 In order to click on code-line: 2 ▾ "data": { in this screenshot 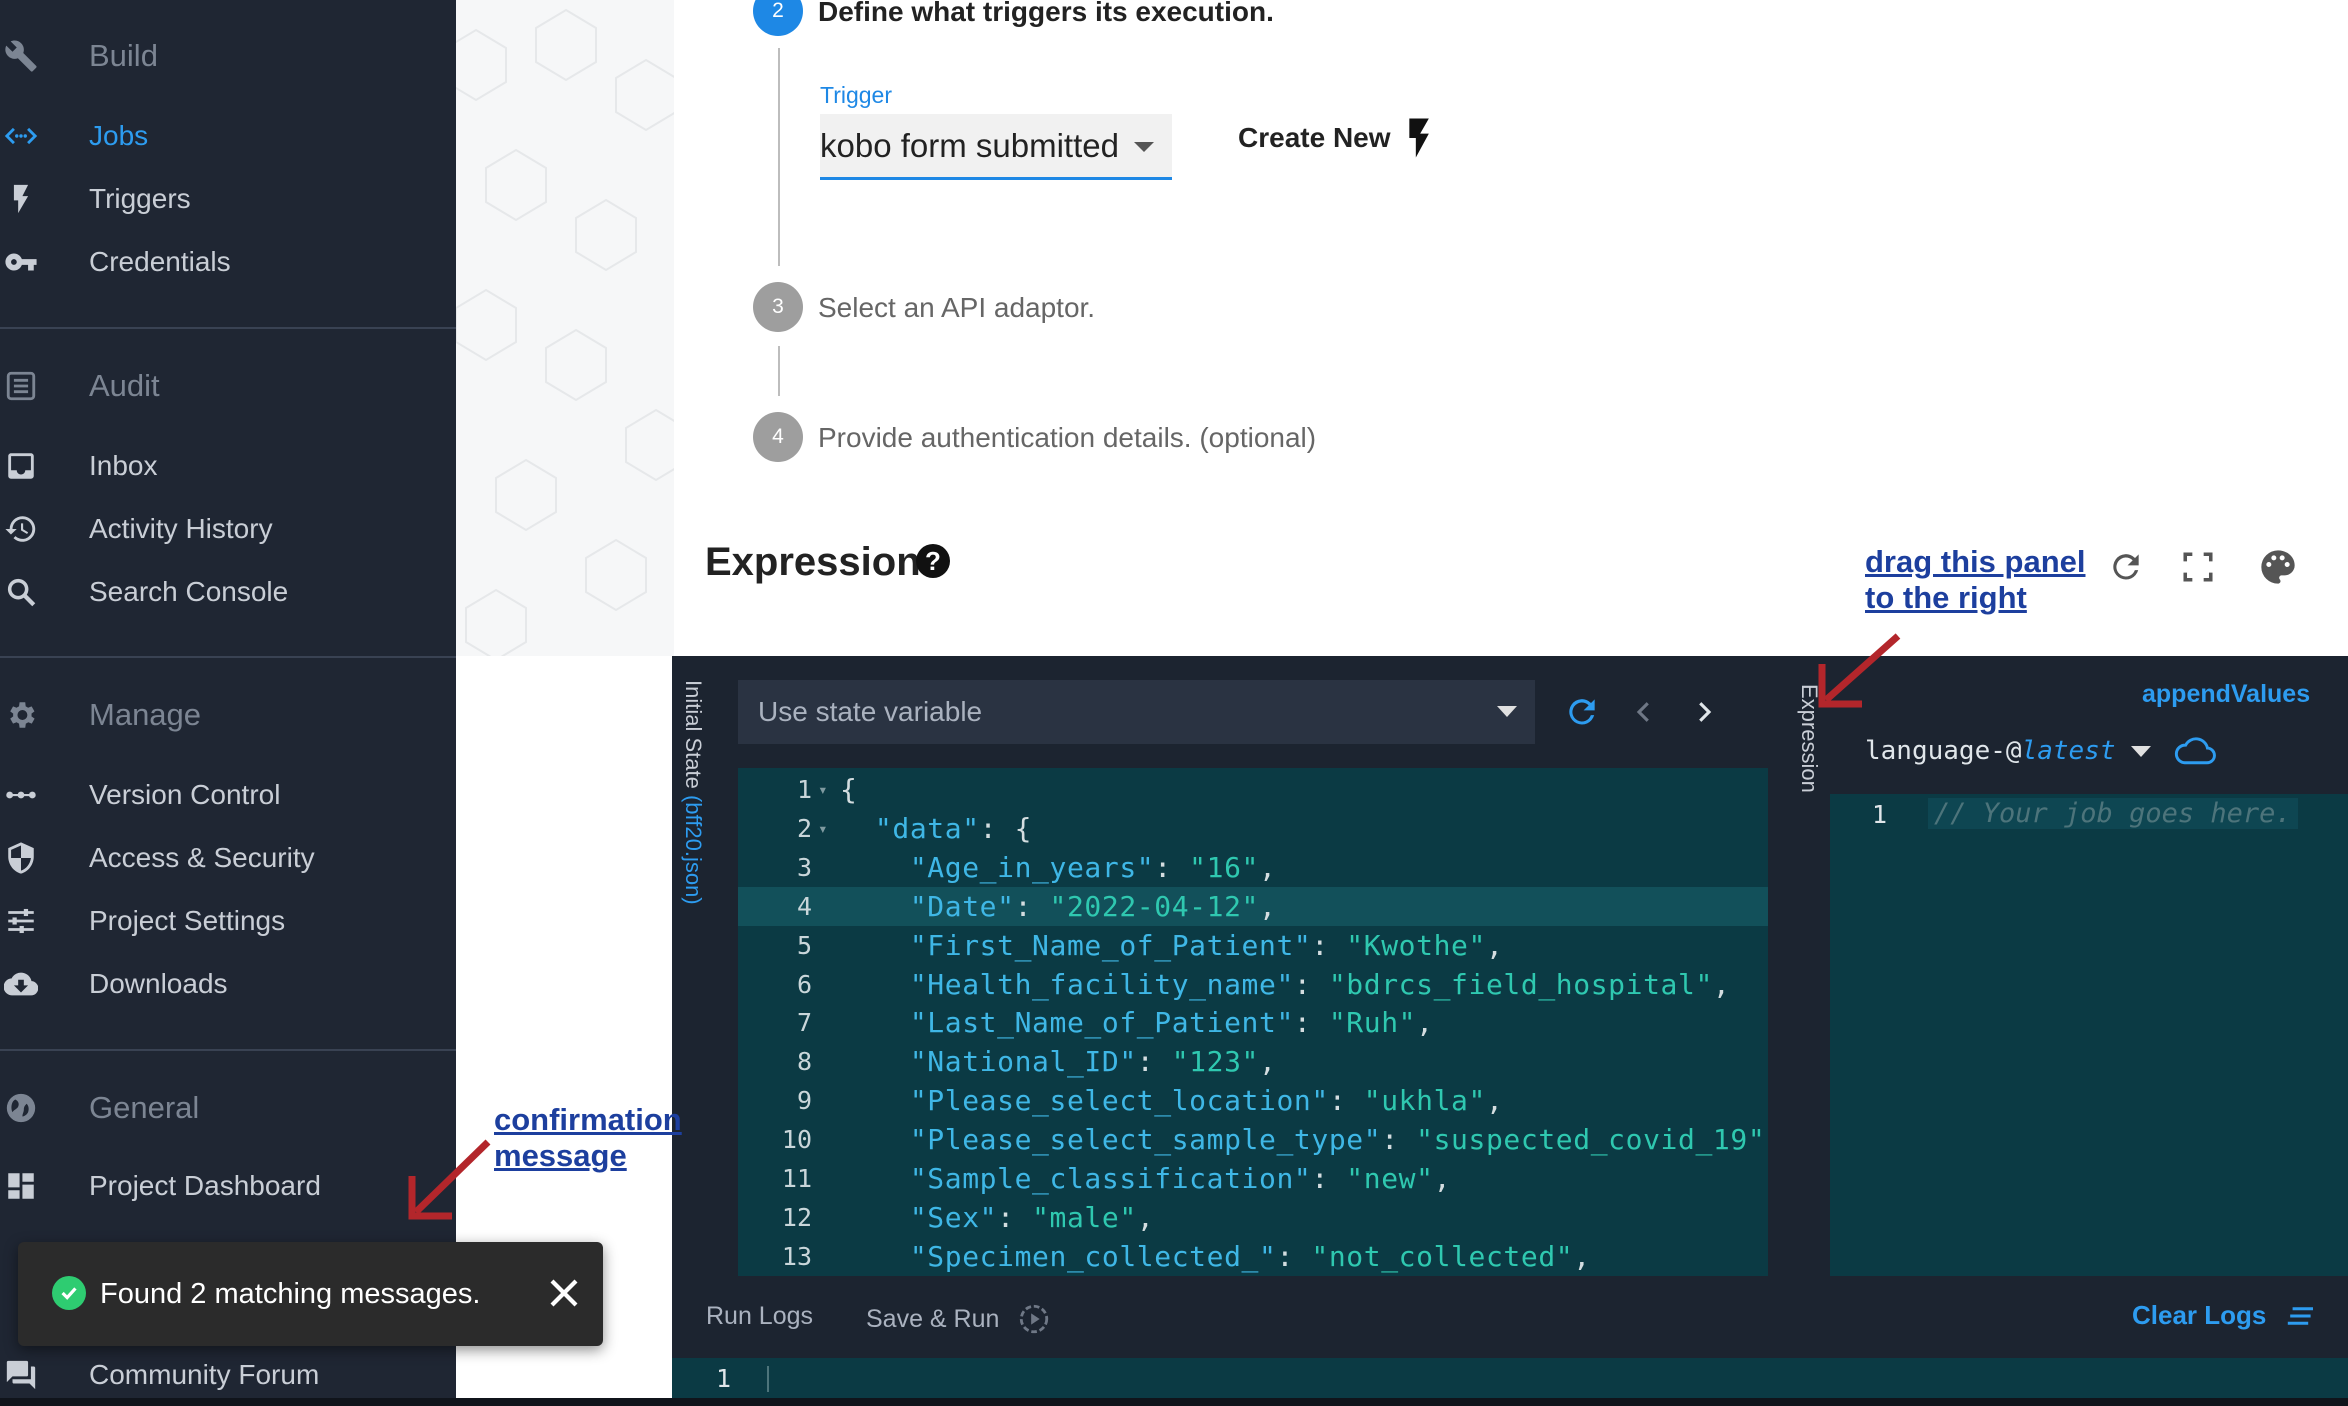, I will do `click(1253, 828)`.